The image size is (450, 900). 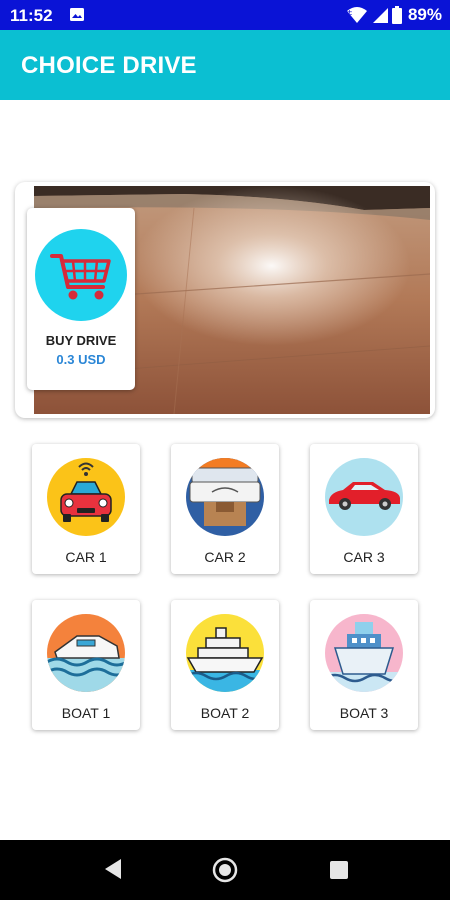 What do you see at coordinates (81, 275) in the screenshot?
I see `shopping-cart-icon` at bounding box center [81, 275].